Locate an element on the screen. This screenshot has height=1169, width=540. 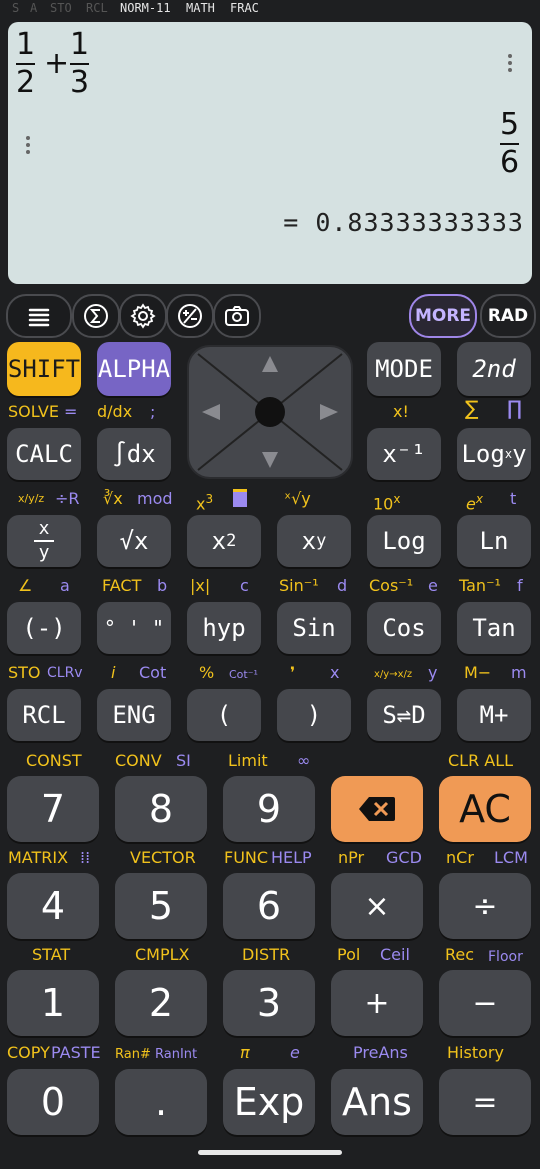
mode-key: MODE is located at coordinates (404, 369).